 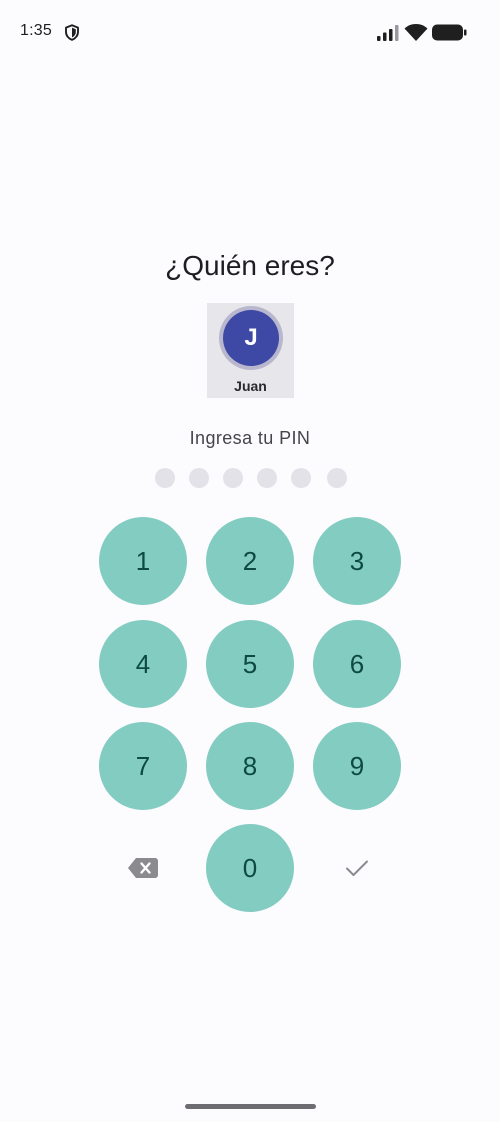 I want to click on backspace-icon, so click(x=143, y=868).